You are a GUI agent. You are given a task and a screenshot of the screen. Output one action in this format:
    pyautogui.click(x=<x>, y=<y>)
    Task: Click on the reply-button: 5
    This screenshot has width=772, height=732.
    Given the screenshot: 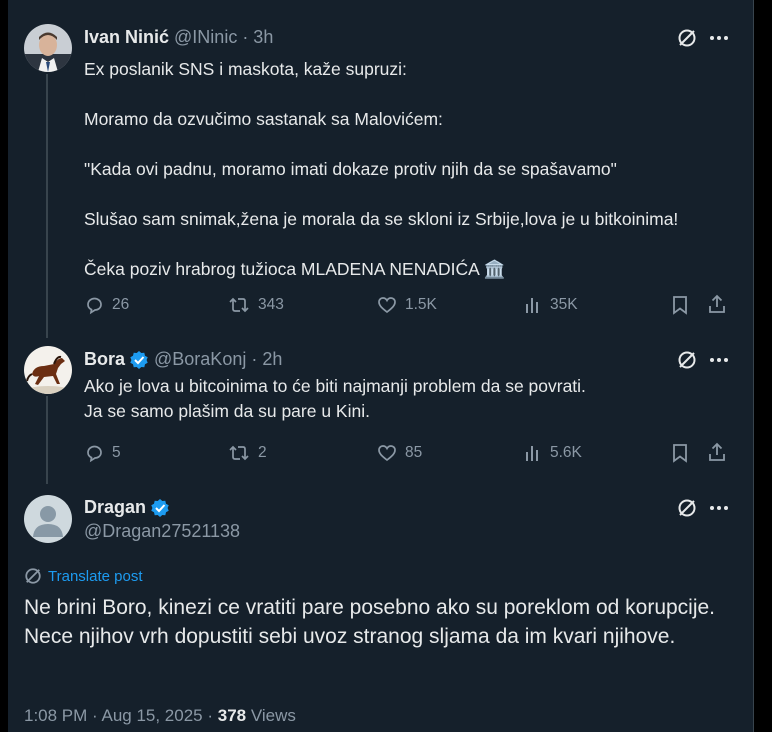 What is the action you would take?
    pyautogui.click(x=102, y=453)
    